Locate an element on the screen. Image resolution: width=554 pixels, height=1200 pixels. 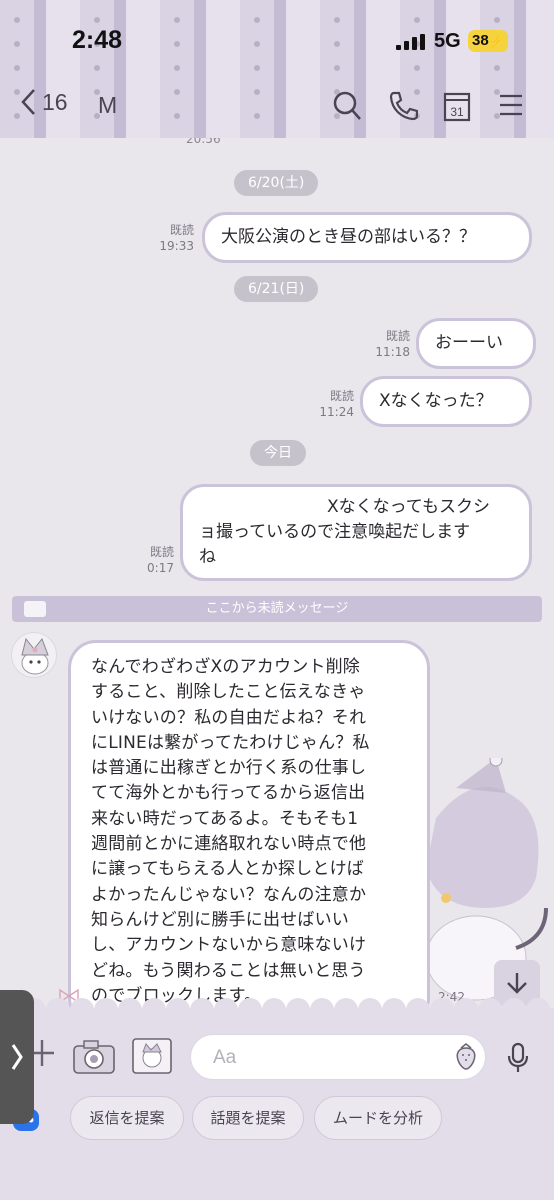
chat-name: M is located at coordinates (107, 105).